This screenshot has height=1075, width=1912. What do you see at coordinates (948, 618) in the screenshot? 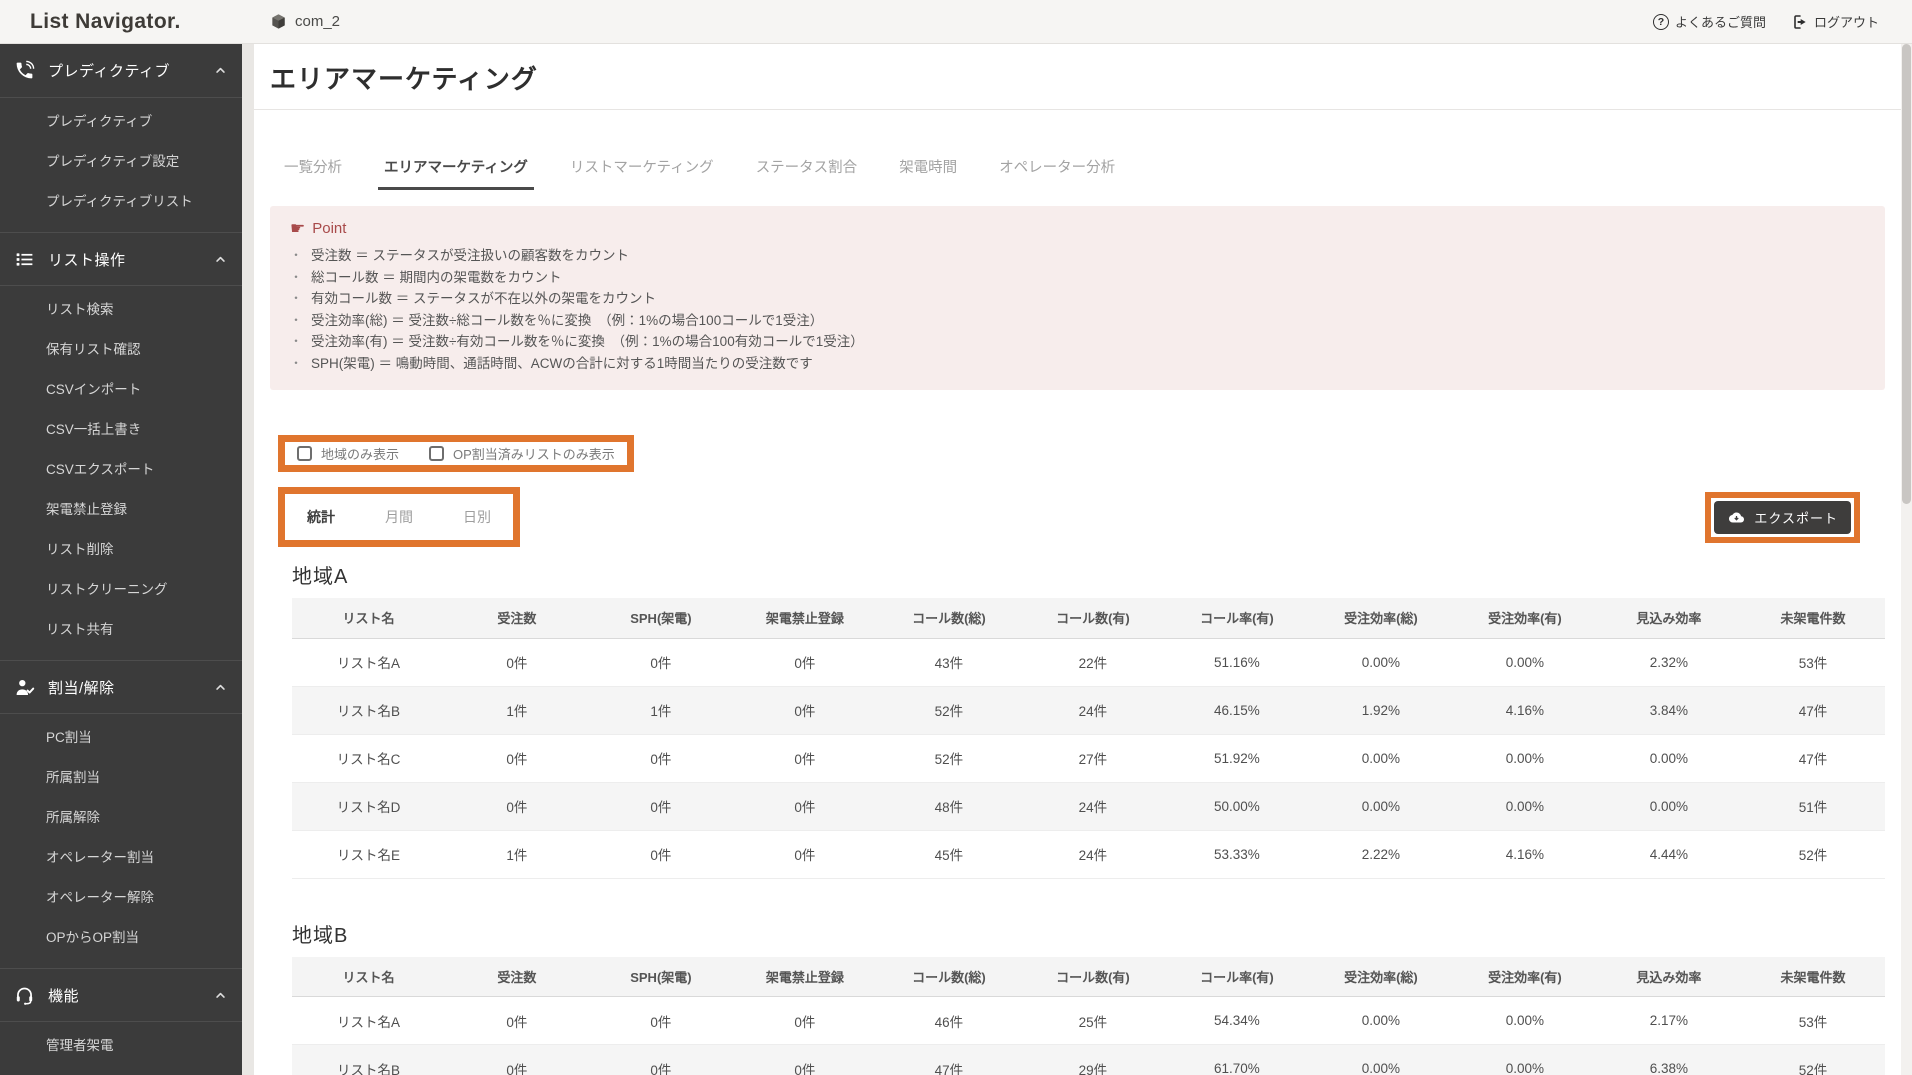
I see `column-header: コール数(総)` at bounding box center [948, 618].